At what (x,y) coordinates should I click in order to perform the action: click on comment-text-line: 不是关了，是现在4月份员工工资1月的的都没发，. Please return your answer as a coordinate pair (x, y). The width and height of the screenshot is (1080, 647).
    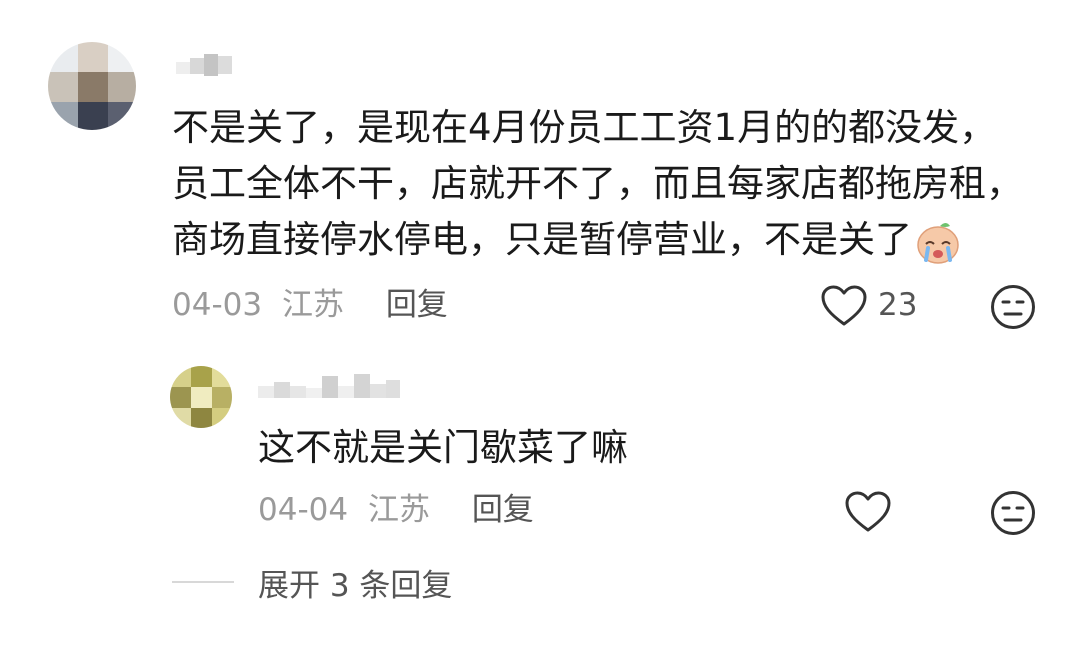
    Looking at the image, I should click on (584, 127).